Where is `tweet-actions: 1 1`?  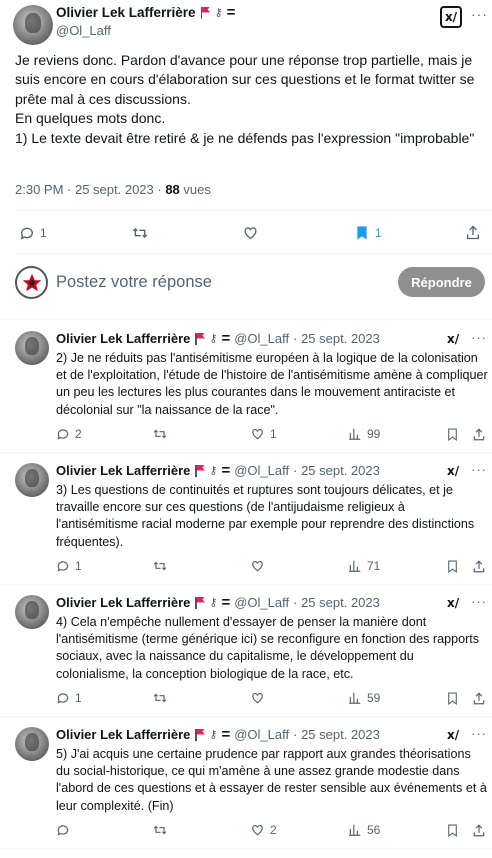
tweet-actions: 1 1 is located at coordinates (246, 233).